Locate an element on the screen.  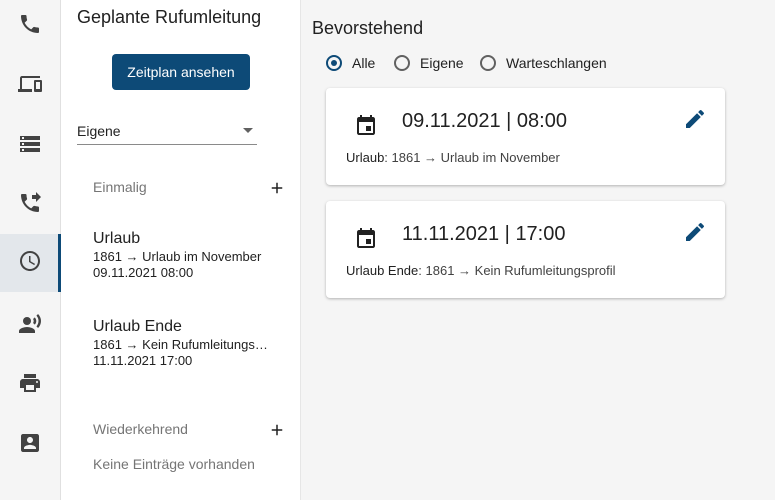
entry-title: Urlaub is located at coordinates (117, 238).